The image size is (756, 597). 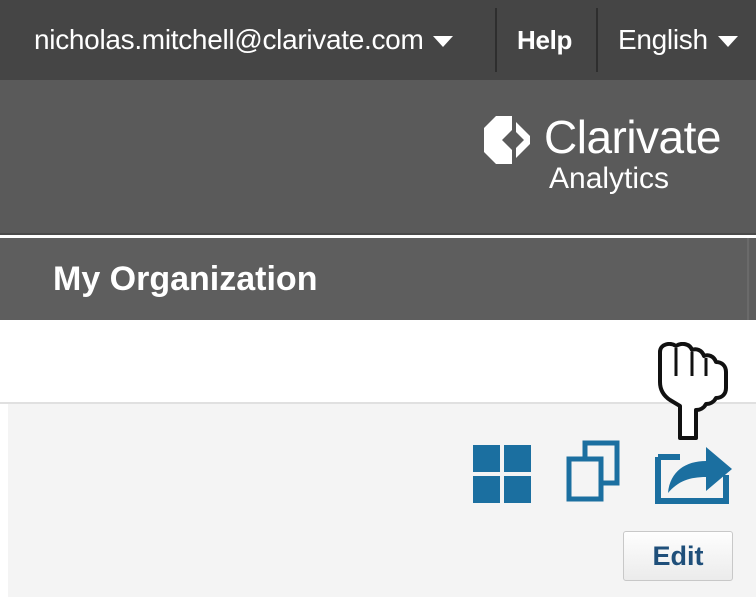 What do you see at coordinates (378, 279) in the screenshot?
I see `main-nav: My Organization` at bounding box center [378, 279].